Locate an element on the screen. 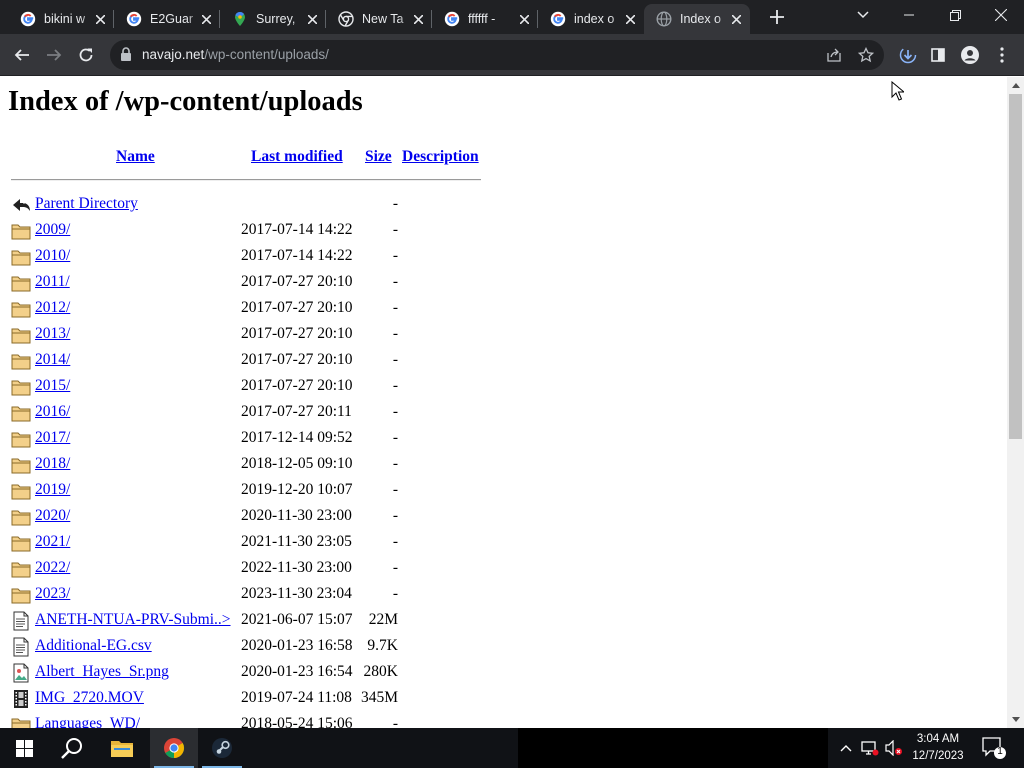  reload-button is located at coordinates (86, 55).